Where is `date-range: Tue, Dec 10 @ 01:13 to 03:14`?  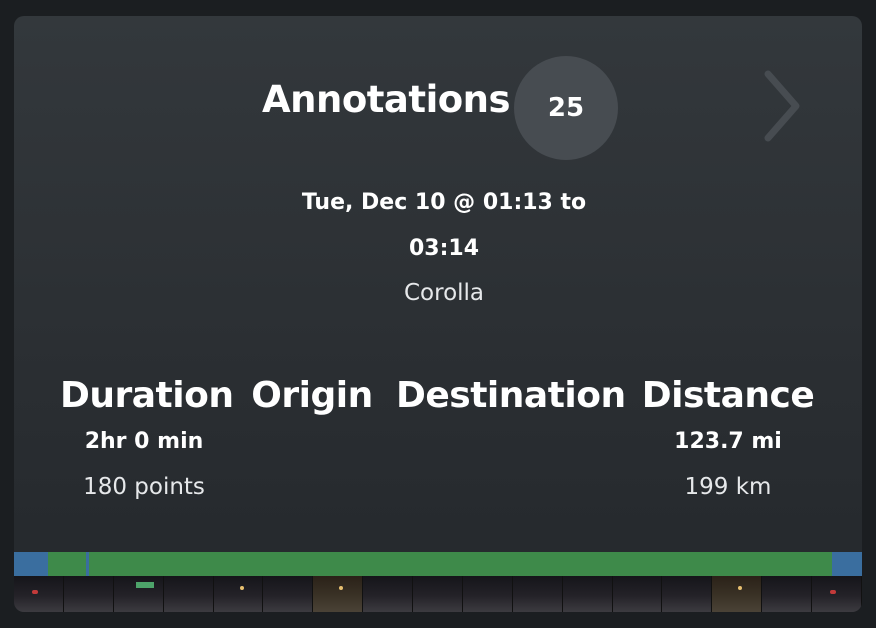
date-range: Tue, Dec 10 @ 01:13 to 03:14 is located at coordinates (444, 226).